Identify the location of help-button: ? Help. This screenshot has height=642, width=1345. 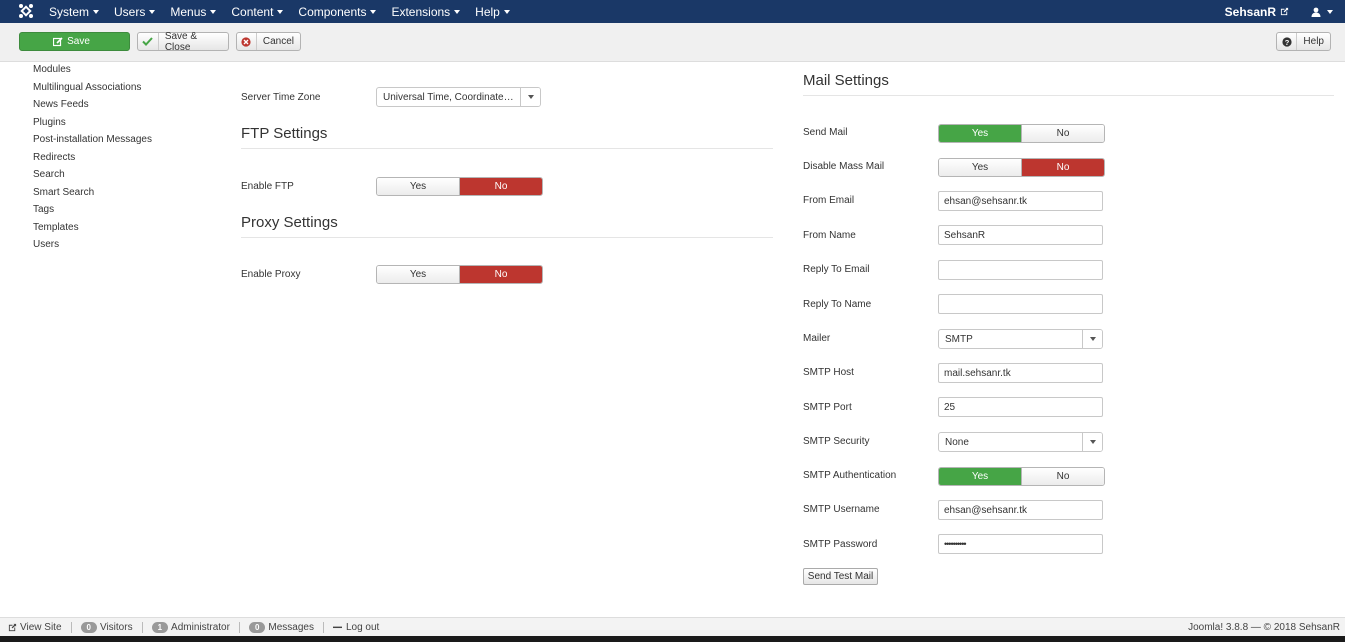
(1303, 41).